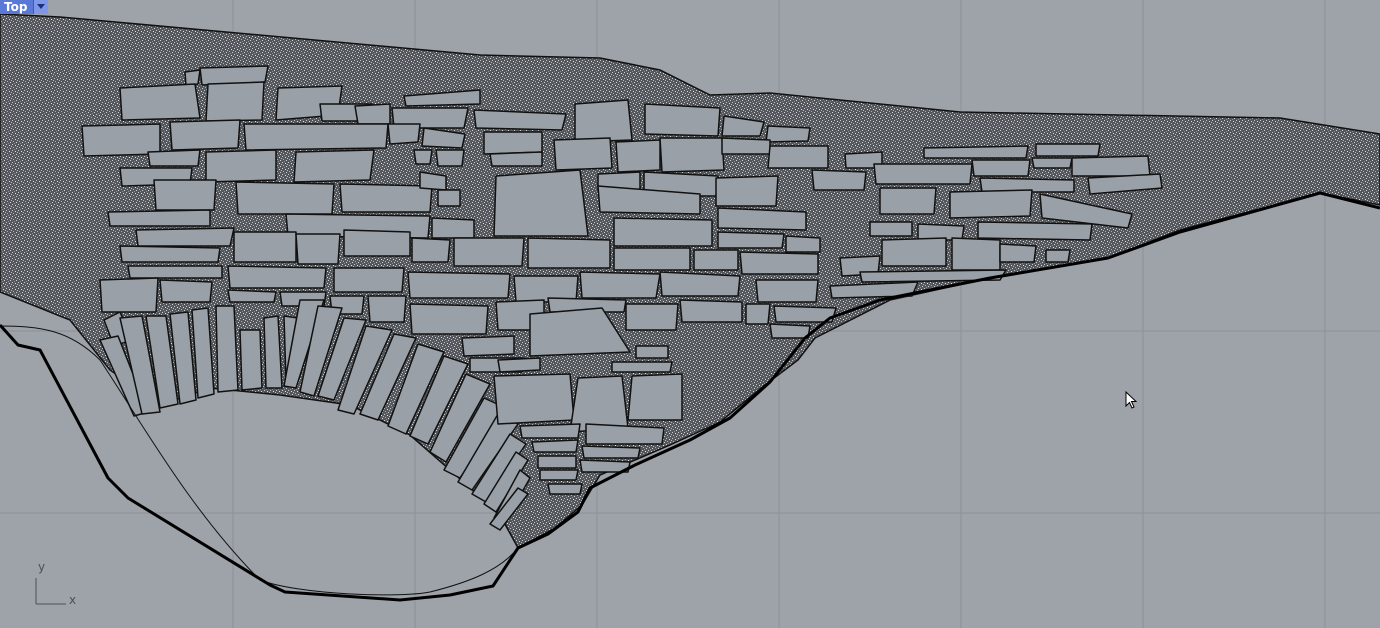 This screenshot has height=628, width=1380. Describe the element at coordinates (17, 7) in the screenshot. I see `viewport-name: Top` at that location.